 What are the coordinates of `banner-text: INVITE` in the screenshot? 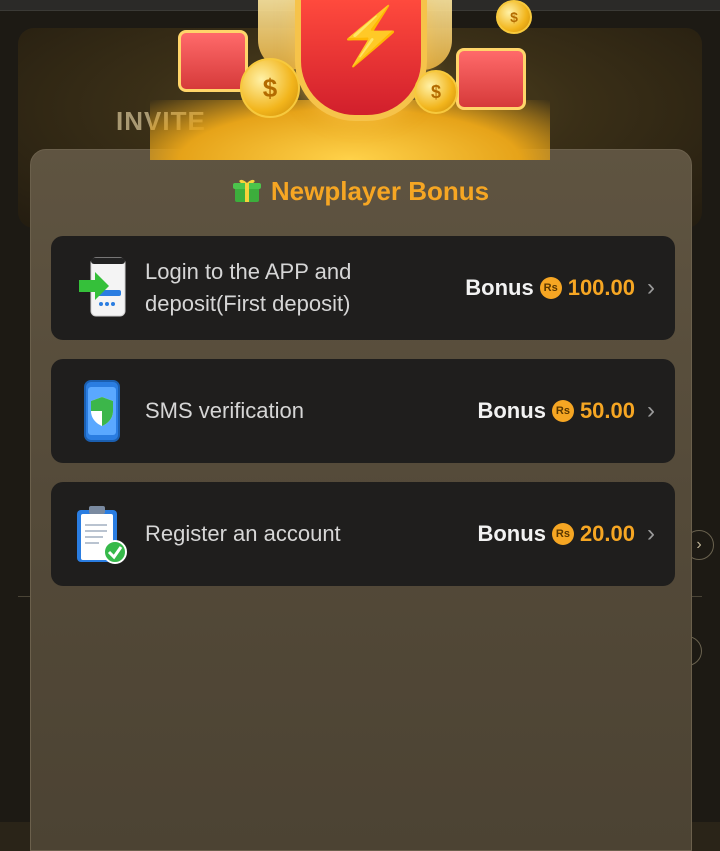 It's located at (161, 121).